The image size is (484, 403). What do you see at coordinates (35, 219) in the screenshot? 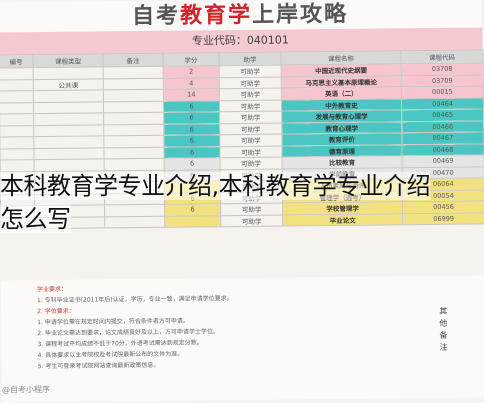
I see `overlay-line-2: 怎么写` at bounding box center [35, 219].